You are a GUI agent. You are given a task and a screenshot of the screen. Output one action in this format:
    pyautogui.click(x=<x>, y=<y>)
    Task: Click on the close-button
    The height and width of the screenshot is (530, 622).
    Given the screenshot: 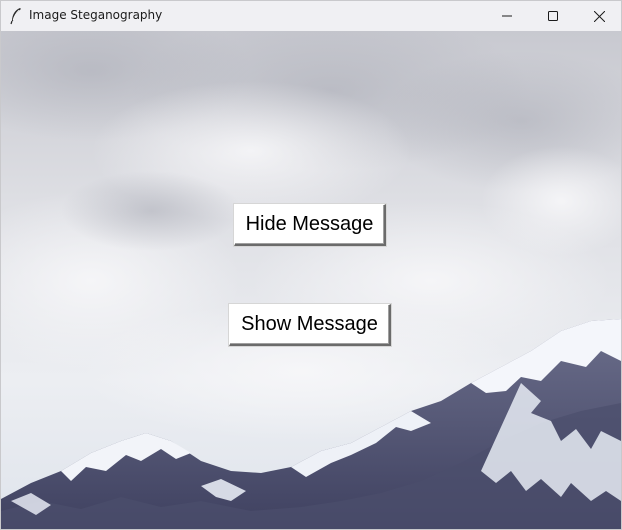 What is the action you would take?
    pyautogui.click(x=598, y=16)
    